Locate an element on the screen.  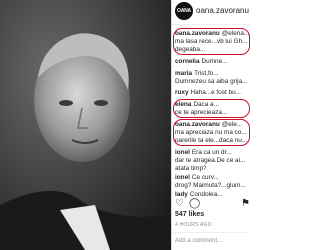
comment-username: maria is located at coordinates (183, 73).